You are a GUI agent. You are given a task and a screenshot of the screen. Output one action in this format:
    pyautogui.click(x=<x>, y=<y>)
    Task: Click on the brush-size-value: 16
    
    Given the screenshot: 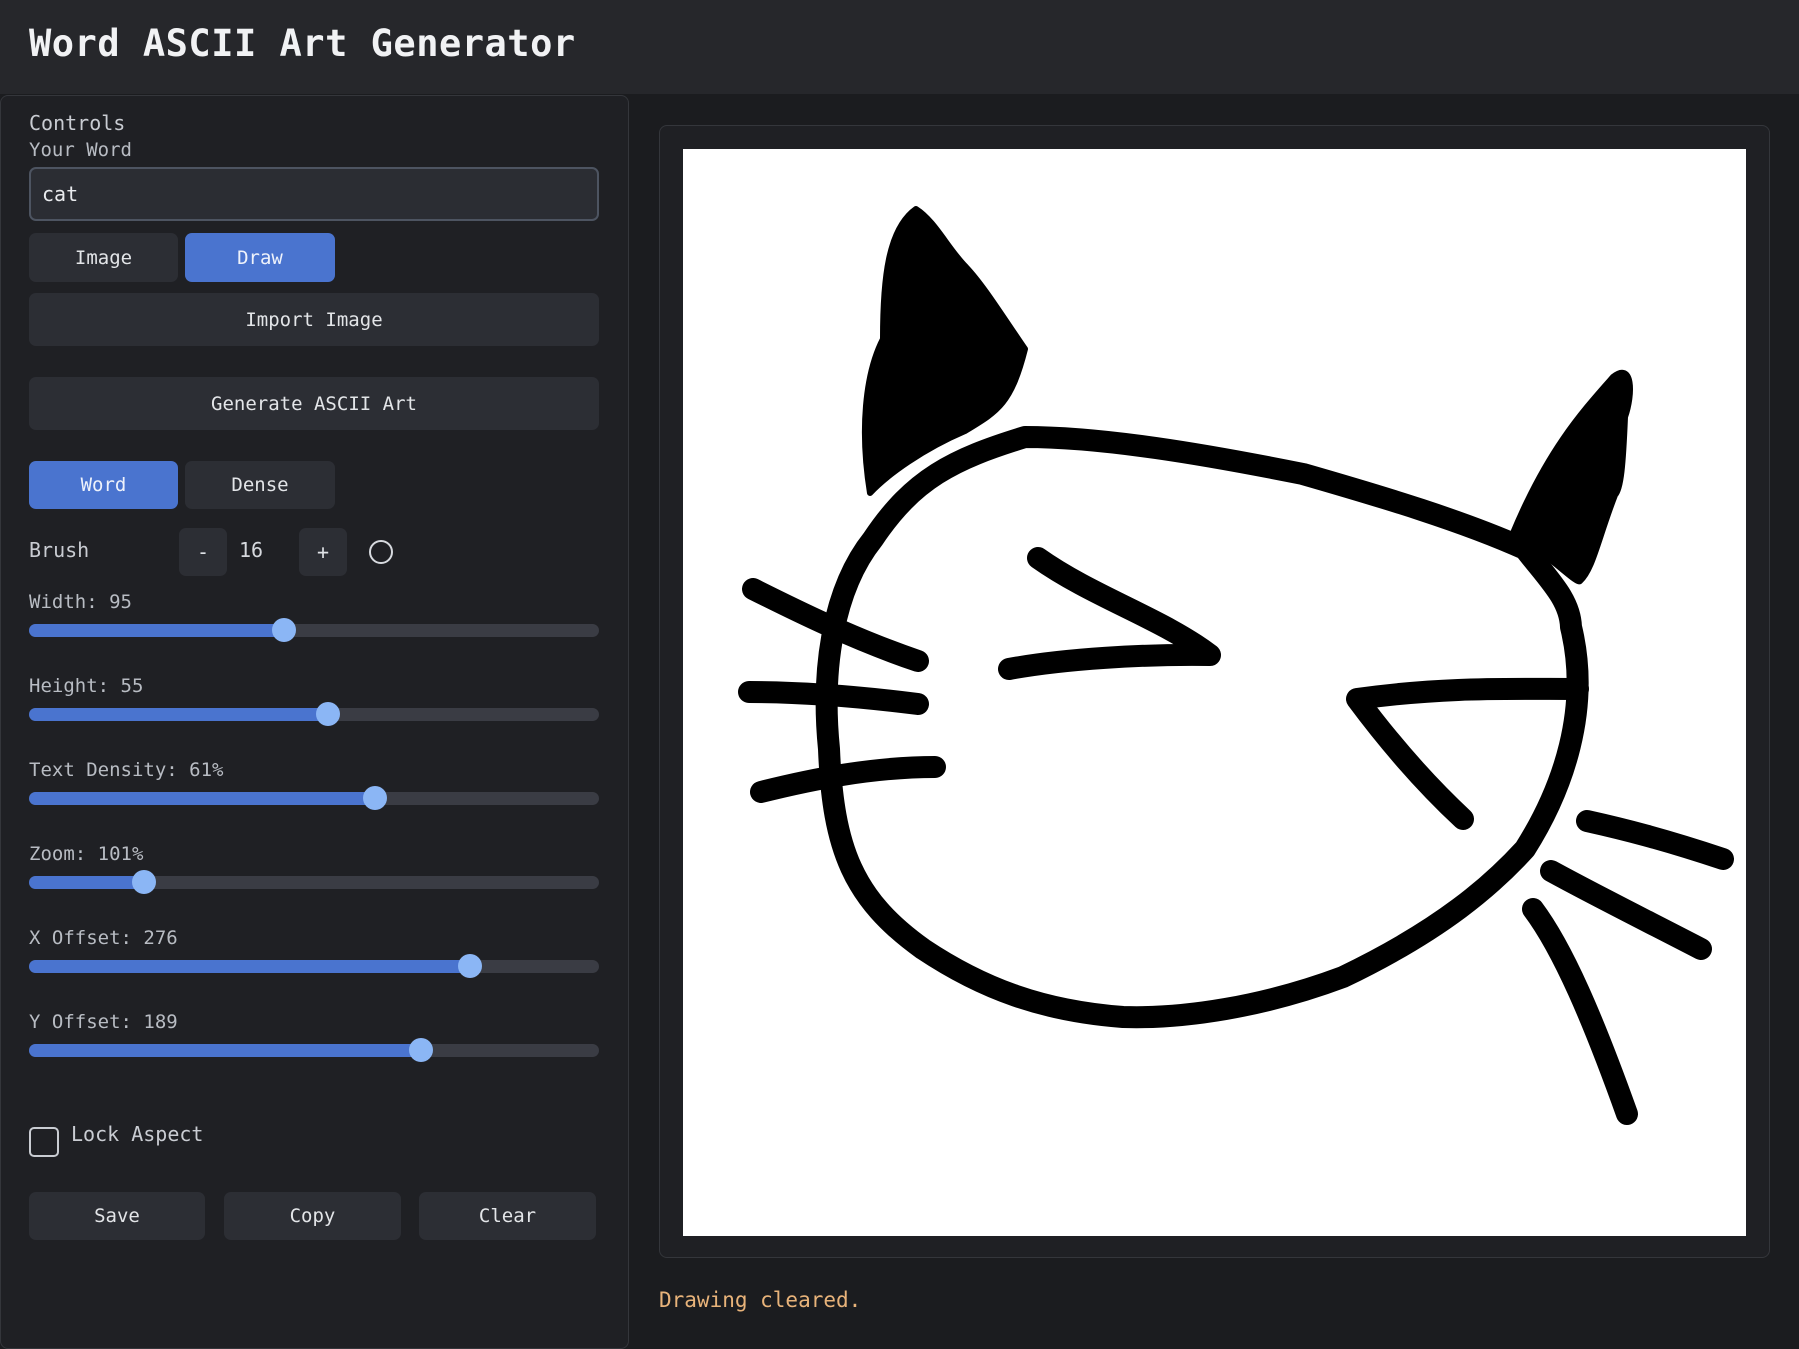 What is the action you would take?
    pyautogui.click(x=251, y=550)
    